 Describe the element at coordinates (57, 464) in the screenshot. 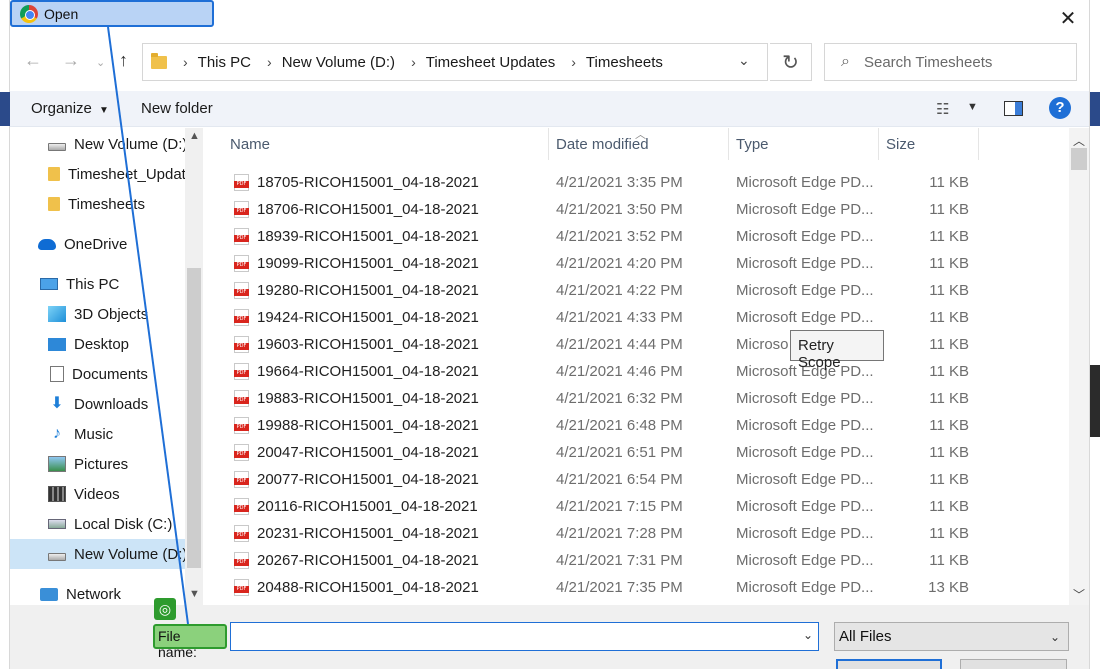

I see `pictures-icon` at that location.